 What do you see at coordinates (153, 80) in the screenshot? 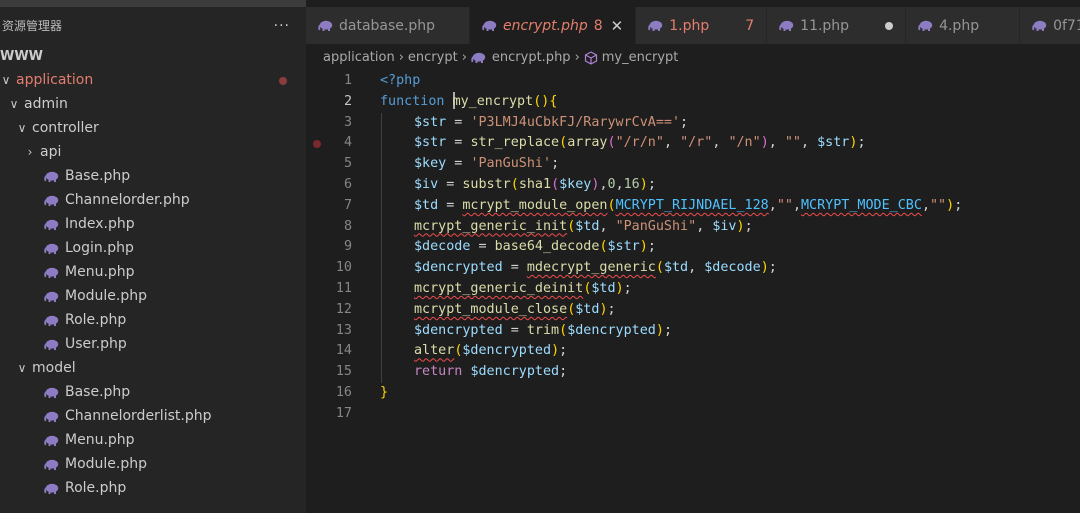
I see `folder-item: ∨ application` at bounding box center [153, 80].